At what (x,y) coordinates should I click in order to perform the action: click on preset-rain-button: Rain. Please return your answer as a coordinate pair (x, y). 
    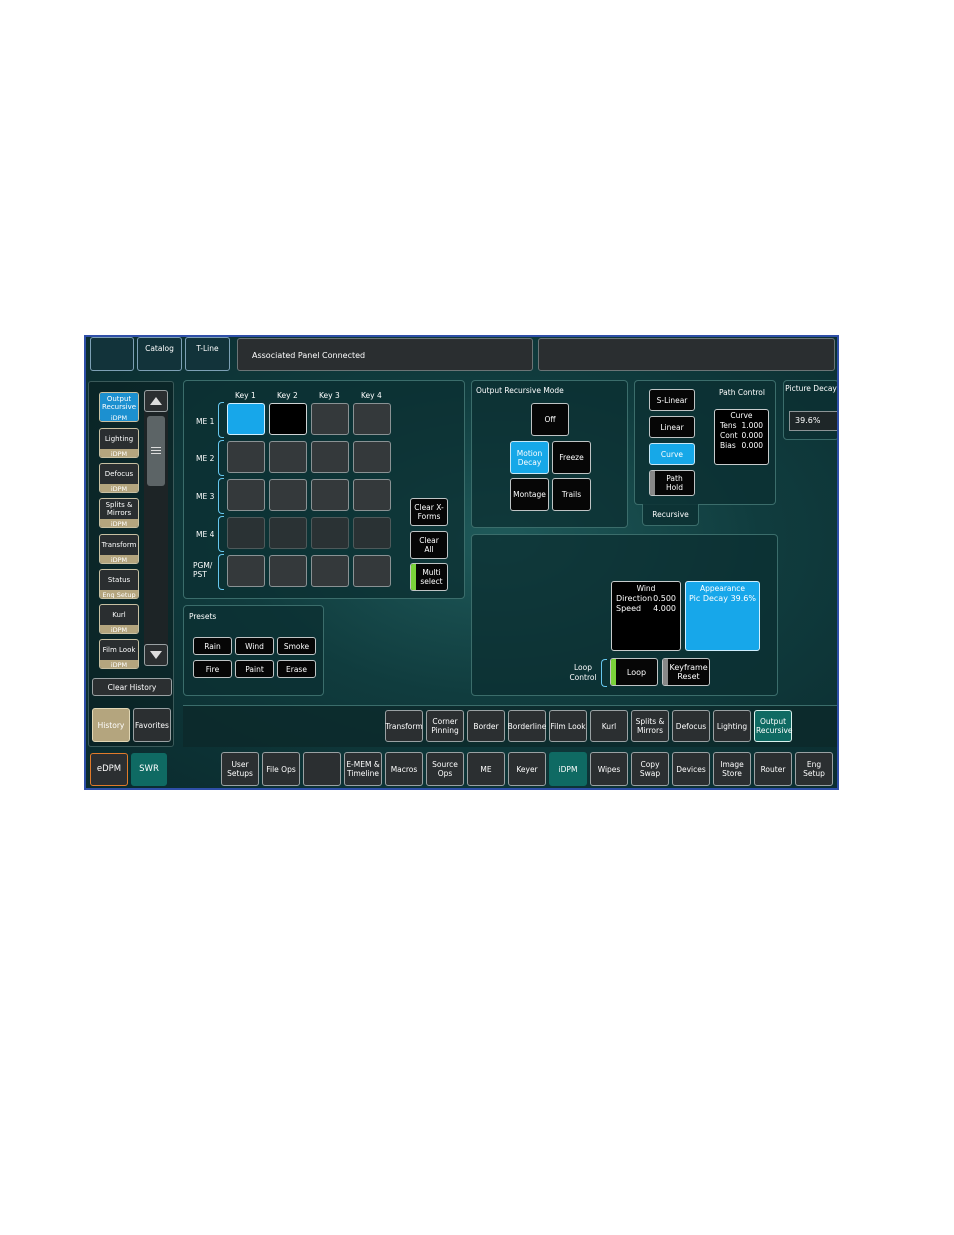
    Looking at the image, I should click on (212, 646).